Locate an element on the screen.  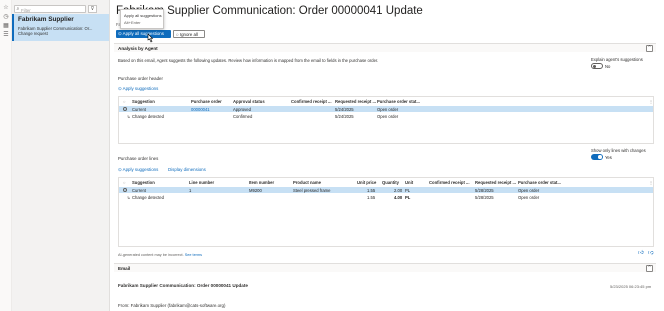
record-type: Change request is located at coordinates (33, 33).